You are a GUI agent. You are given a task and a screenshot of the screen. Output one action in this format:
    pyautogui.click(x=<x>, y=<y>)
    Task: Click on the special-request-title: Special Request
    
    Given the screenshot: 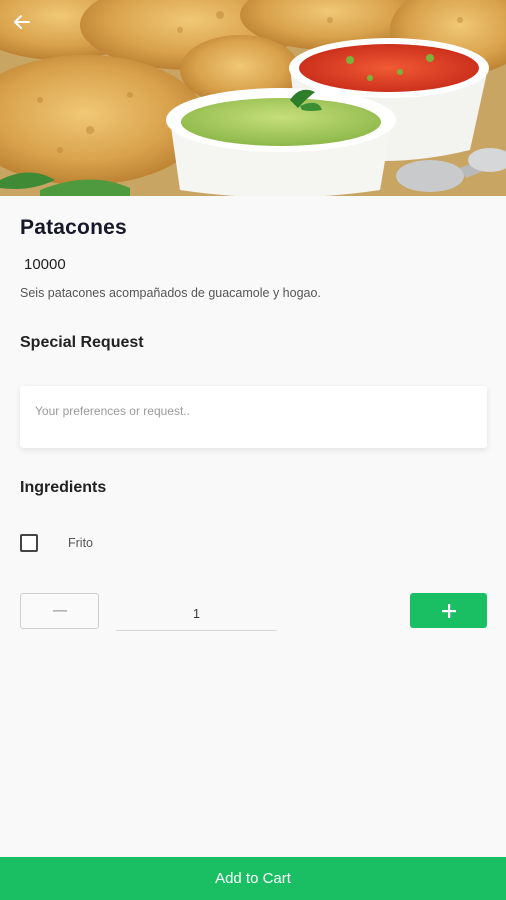 What is the action you would take?
    pyautogui.click(x=82, y=342)
    